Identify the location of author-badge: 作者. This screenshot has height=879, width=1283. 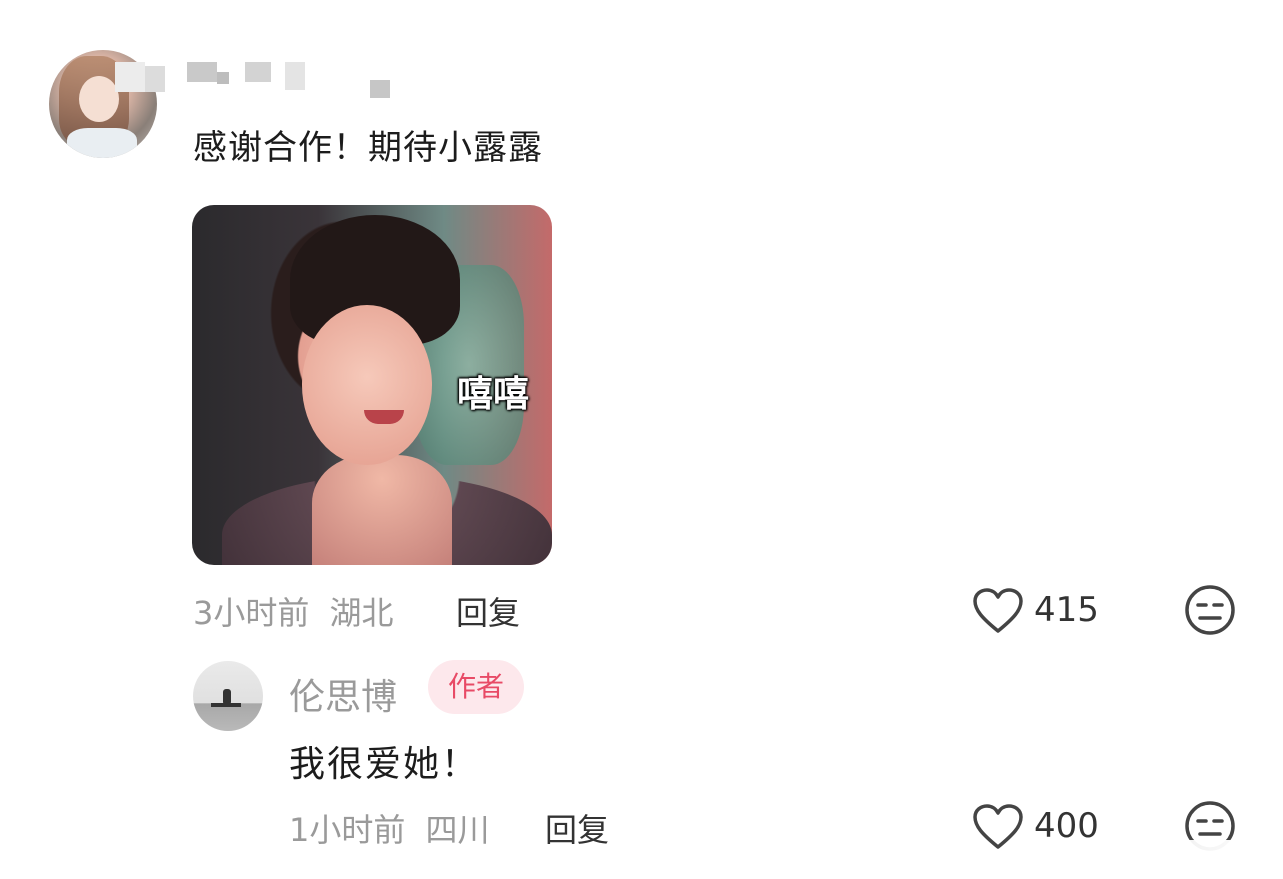
(476, 687).